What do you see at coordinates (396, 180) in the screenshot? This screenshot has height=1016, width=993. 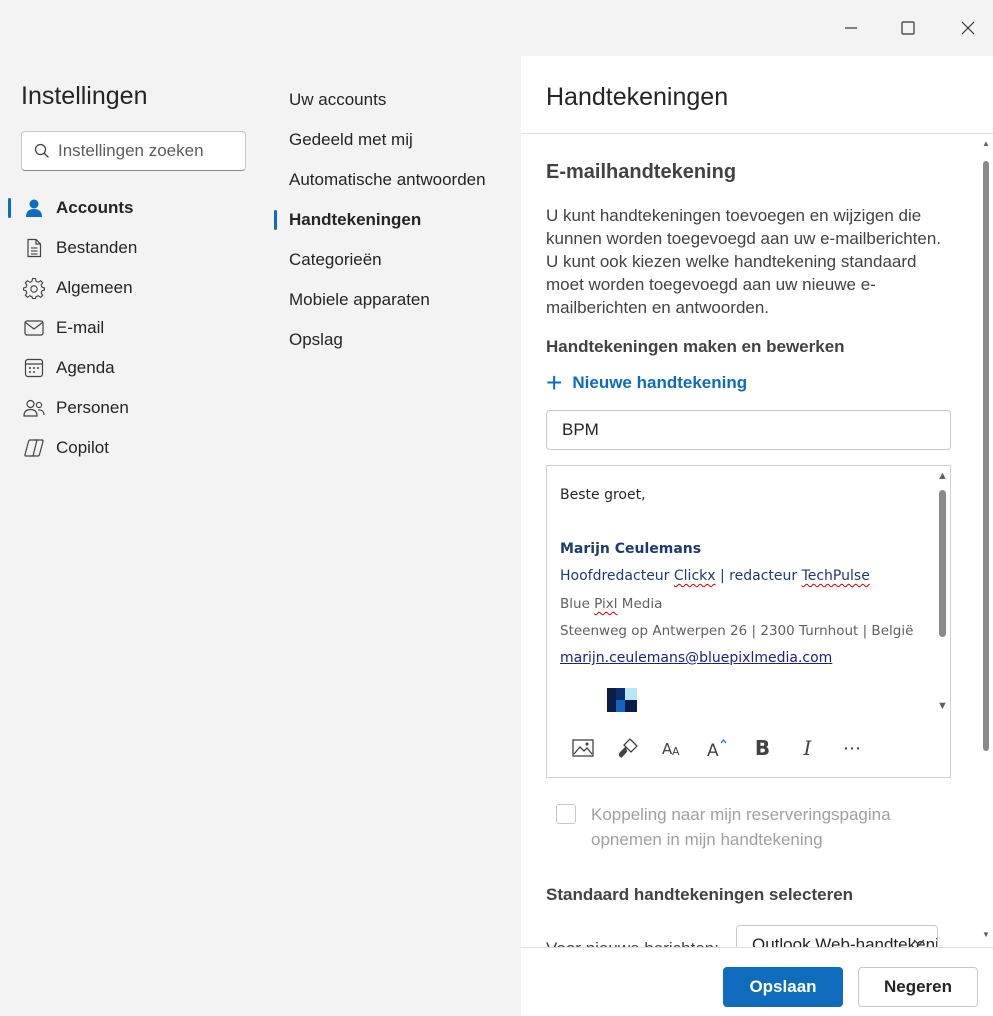 I see `subnav-item-automatische-antwoorden: Automatische antwoorden` at bounding box center [396, 180].